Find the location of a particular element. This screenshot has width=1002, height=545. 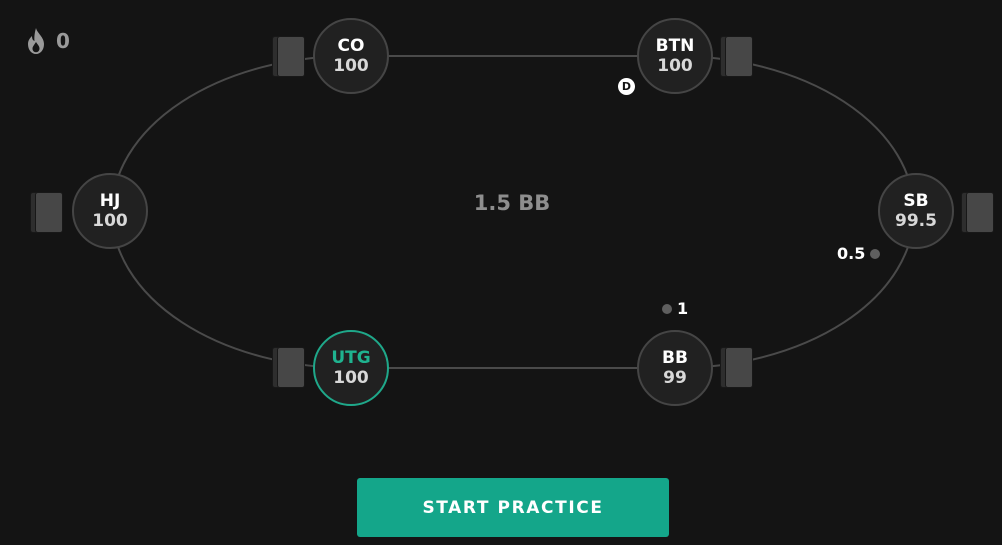

seat-hj: HJ 100 is located at coordinates (110, 211).